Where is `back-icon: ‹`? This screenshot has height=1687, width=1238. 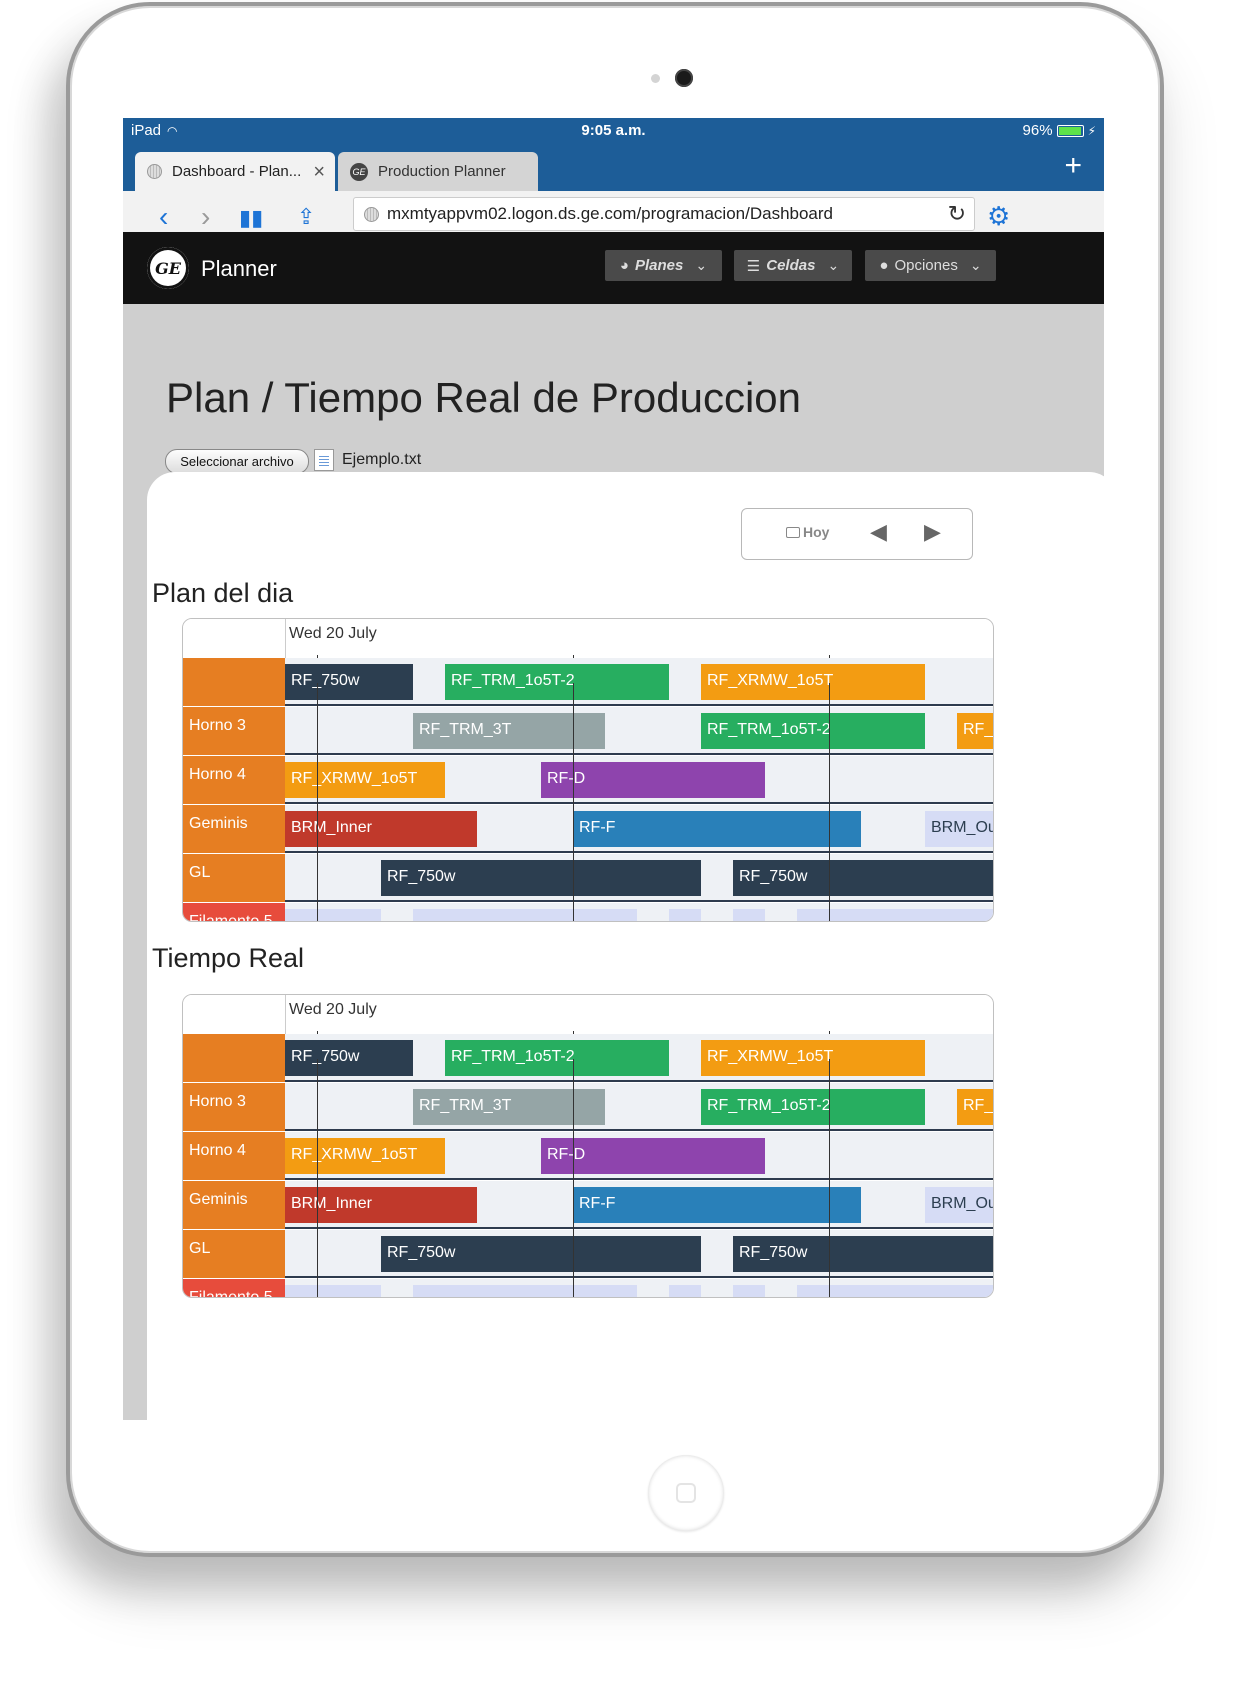
back-icon: ‹ is located at coordinates (163, 217).